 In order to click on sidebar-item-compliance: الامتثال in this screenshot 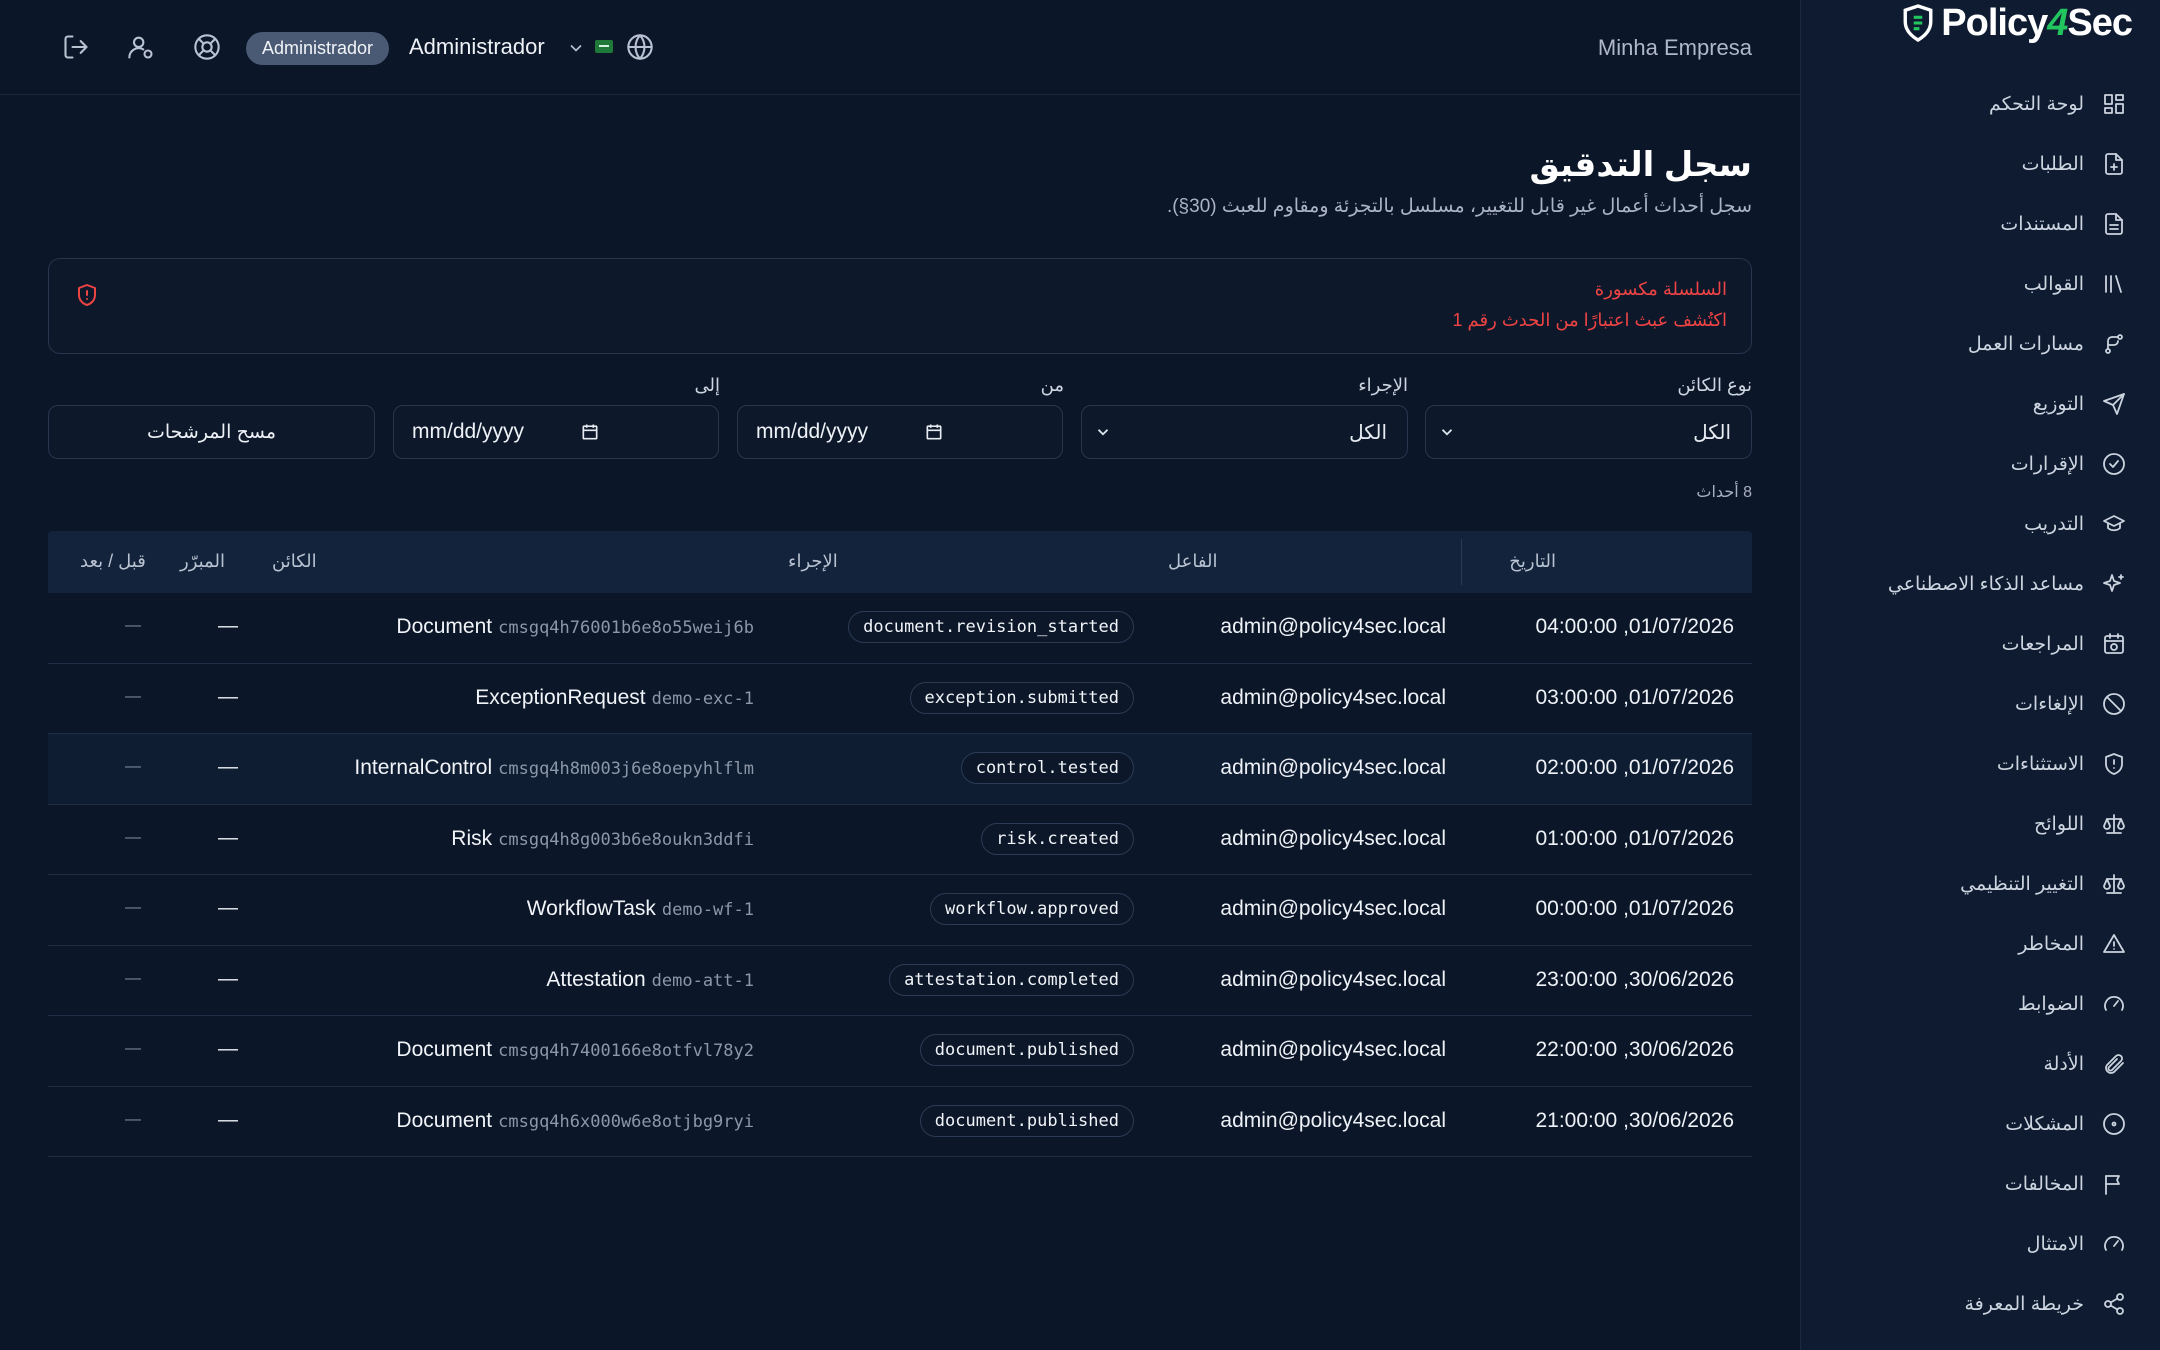, I will do `click(1980, 1244)`.